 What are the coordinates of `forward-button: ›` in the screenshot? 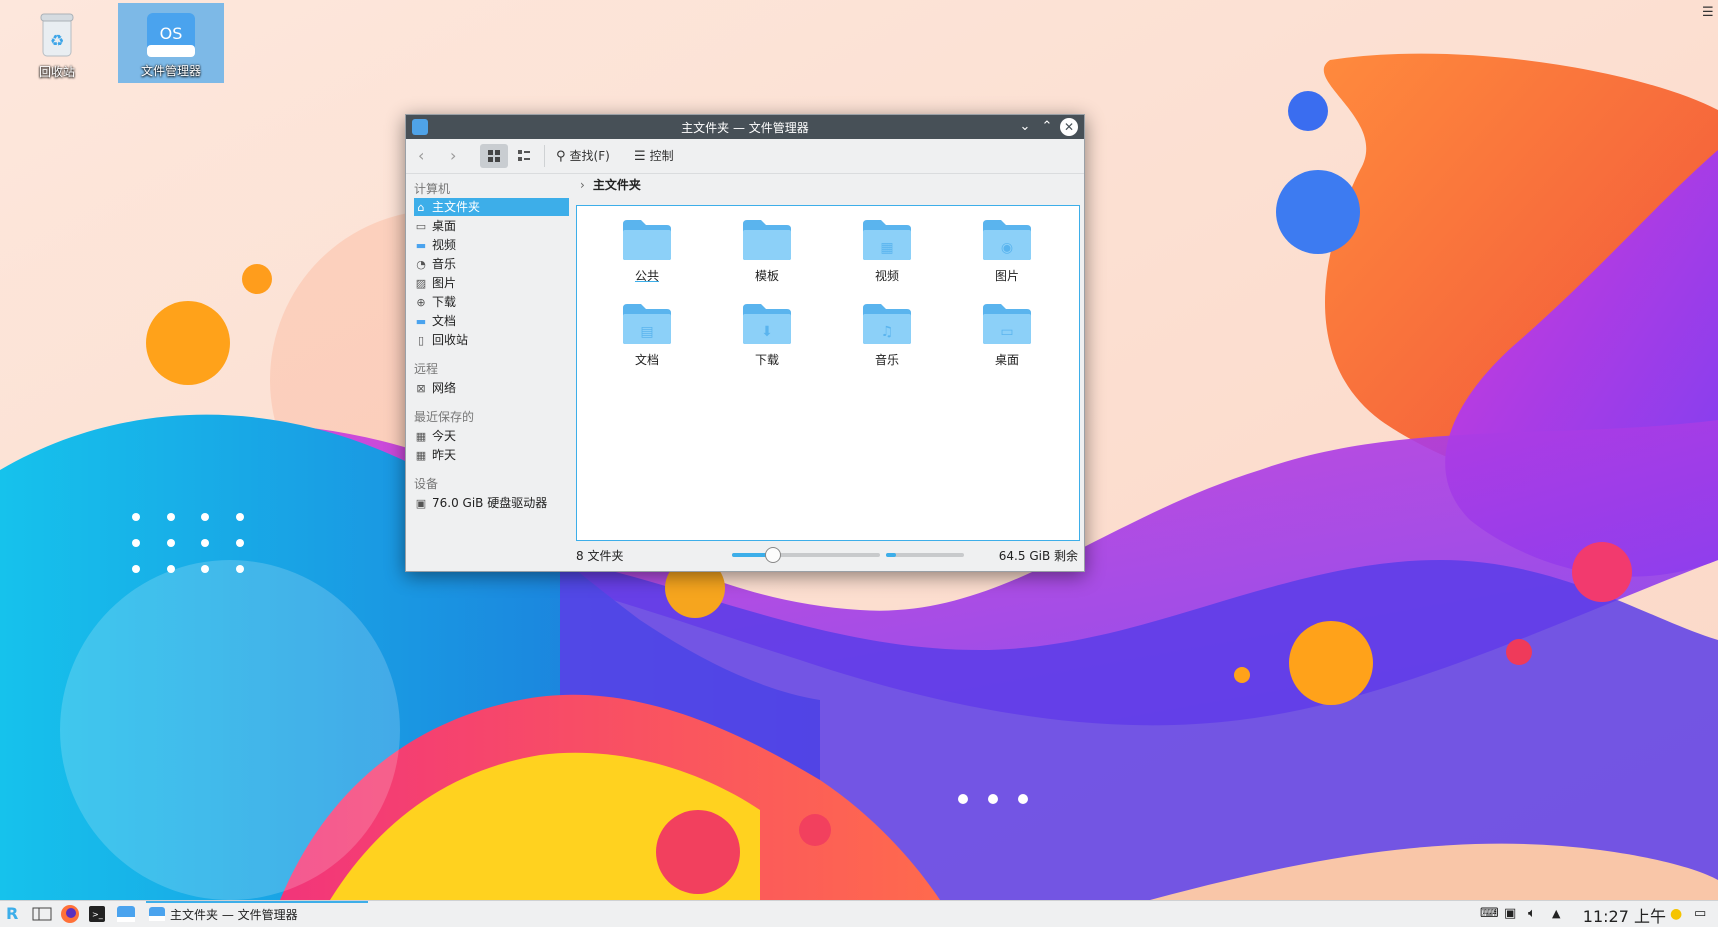 It's located at (453, 156).